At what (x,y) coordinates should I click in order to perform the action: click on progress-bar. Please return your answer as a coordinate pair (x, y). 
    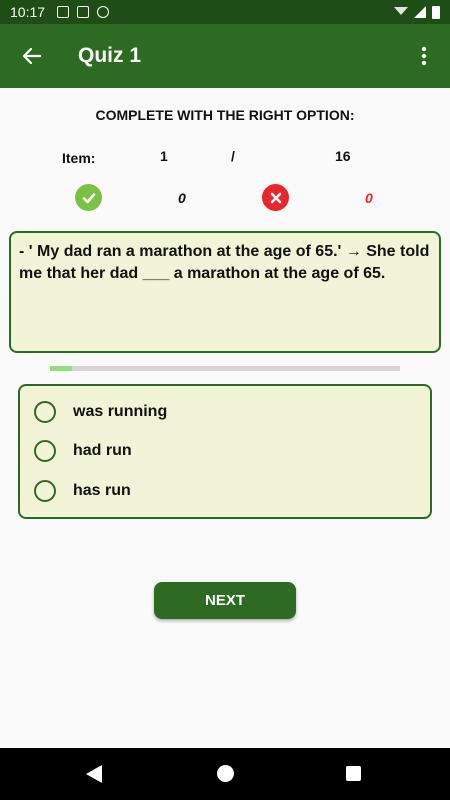
    Looking at the image, I should click on (225, 368).